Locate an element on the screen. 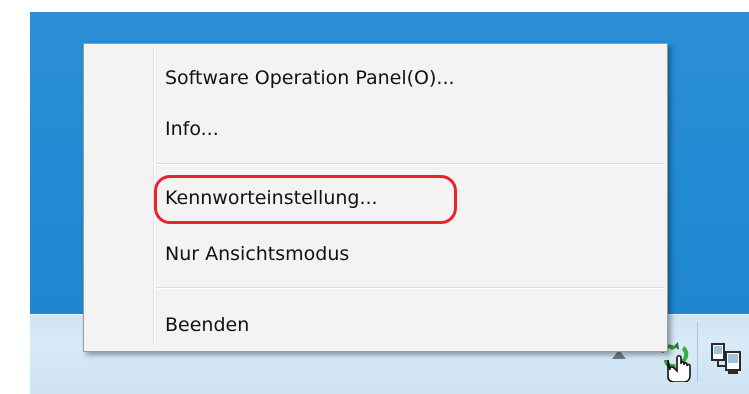 This screenshot has width=749, height=394. menu-item-view-only-mode: Nur Ansichtsmodus is located at coordinates (257, 254).